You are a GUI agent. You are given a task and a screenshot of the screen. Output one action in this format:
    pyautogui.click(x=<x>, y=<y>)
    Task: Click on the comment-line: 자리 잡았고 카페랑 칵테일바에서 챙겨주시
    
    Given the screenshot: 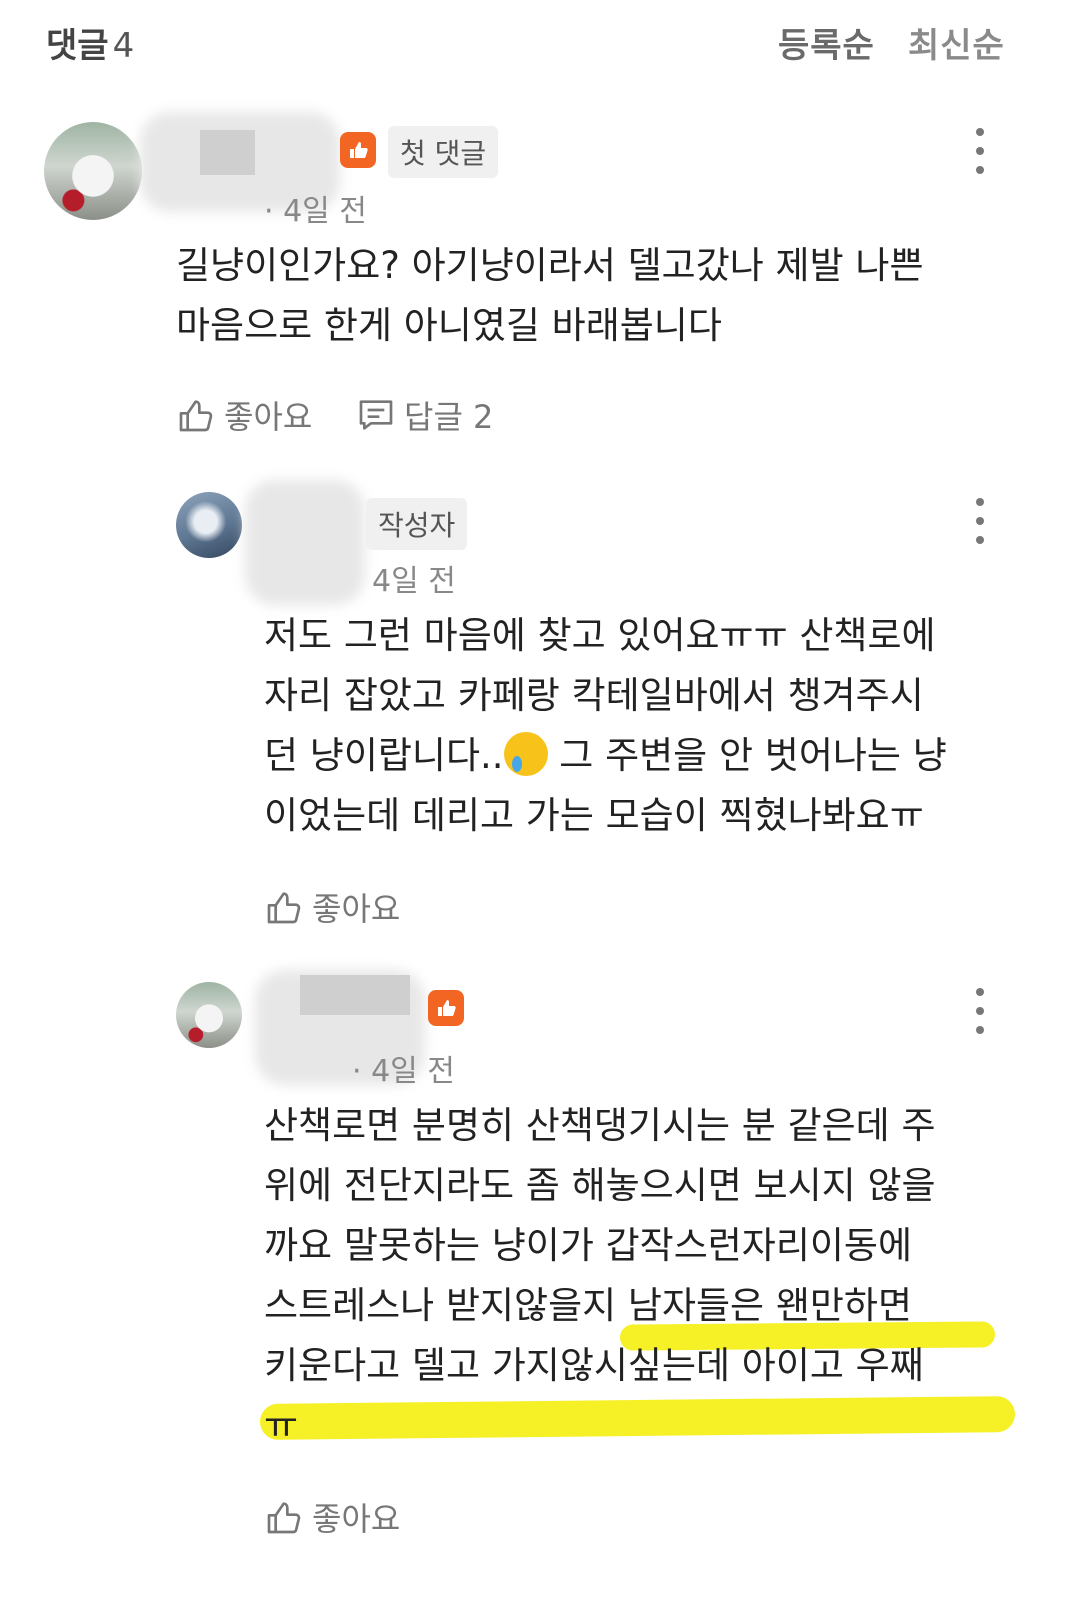 What is the action you would take?
    pyautogui.click(x=594, y=695)
    